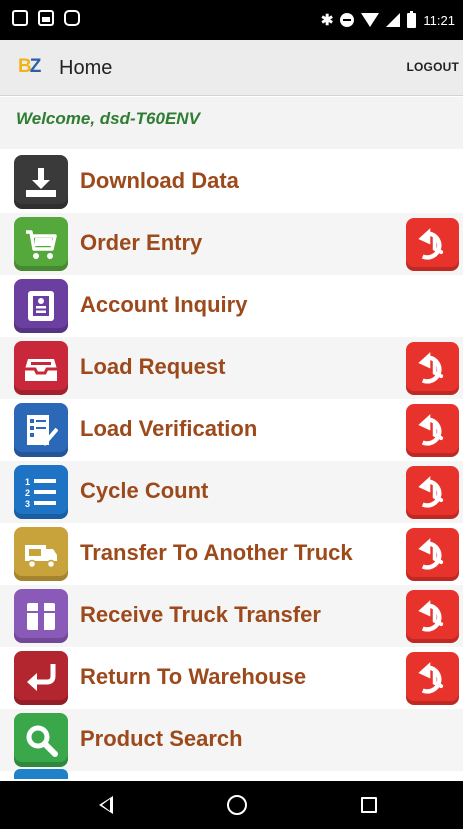  Describe the element at coordinates (108, 118) in the screenshot. I see `welcome-text: Welcome, dsd-T60ENV` at that location.